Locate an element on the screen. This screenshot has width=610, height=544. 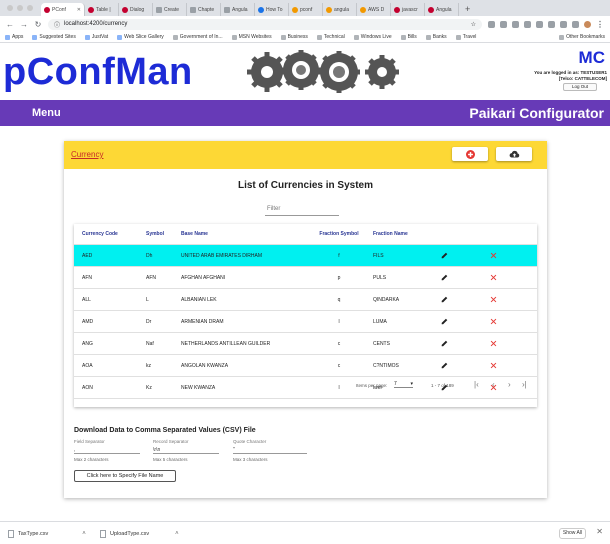
browser-tab: AWS D is located at coordinates (374, 9).